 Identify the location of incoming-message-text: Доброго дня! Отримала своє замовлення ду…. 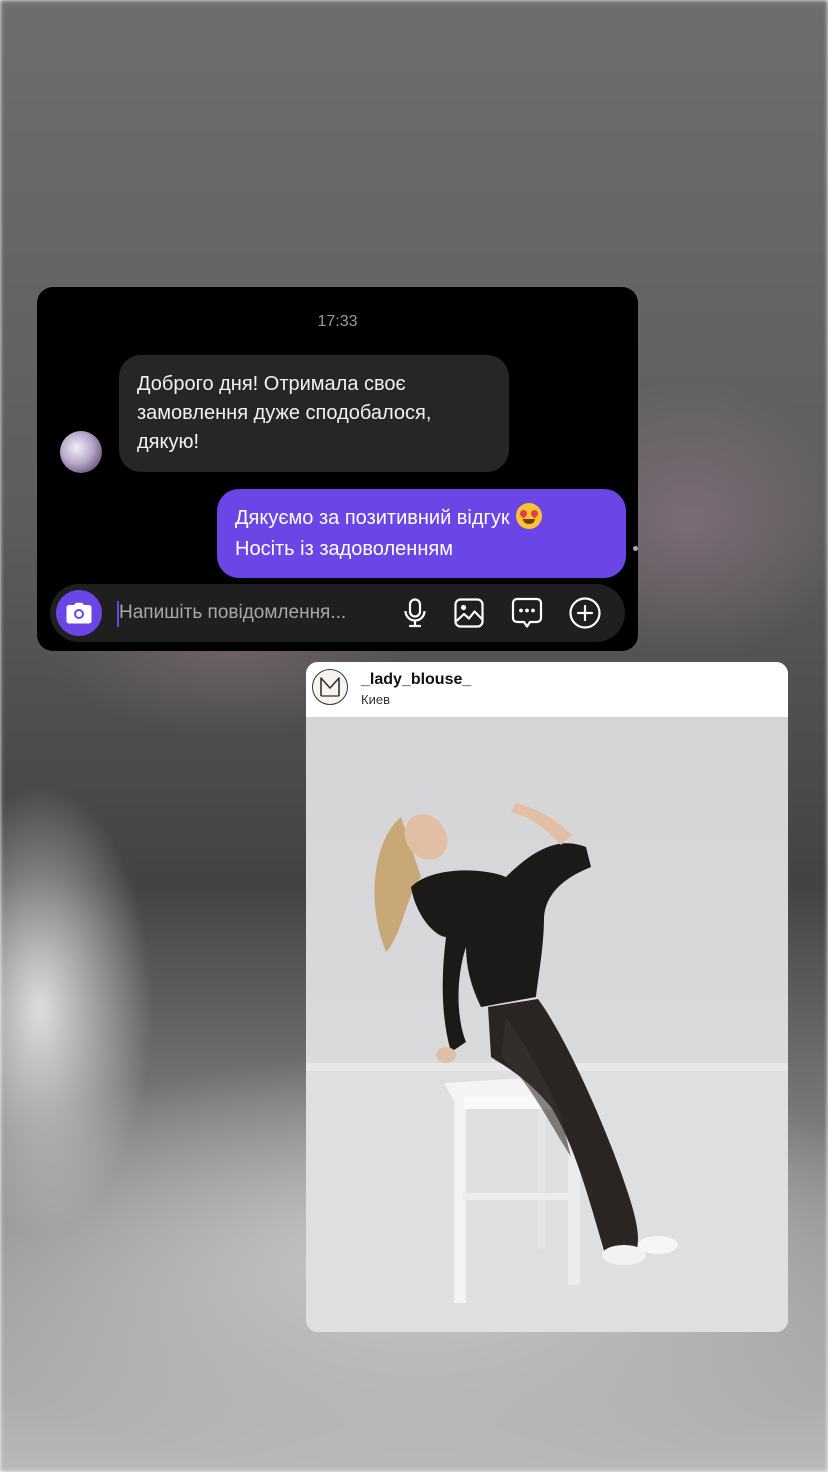
(284, 413).